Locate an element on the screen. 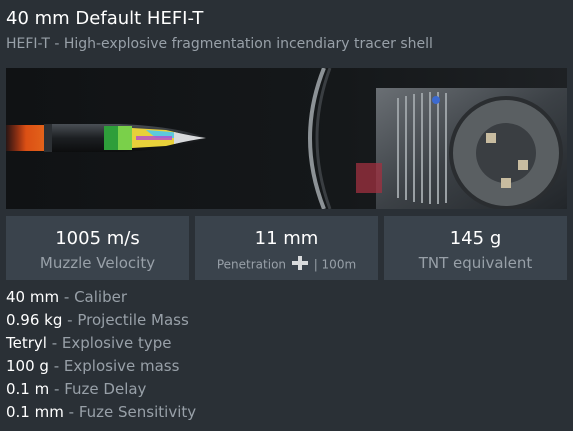 Image resolution: width=573 pixels, height=431 pixels. property-label: Explosive type is located at coordinates (116, 343).